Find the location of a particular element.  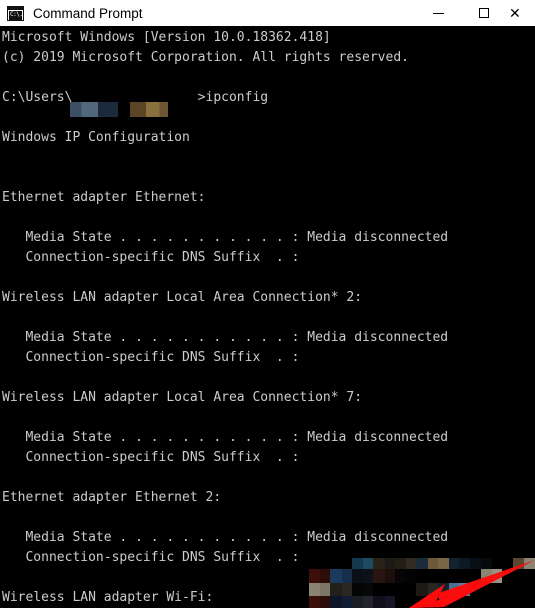

maximize-button is located at coordinates (484, 13).